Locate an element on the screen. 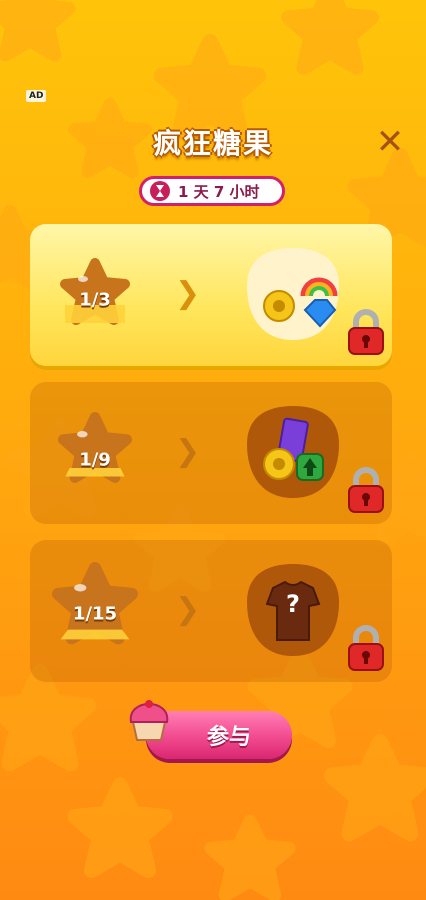 Image resolution: width=426 pixels, height=900 pixels. tier-progress: 1/9 is located at coordinates (95, 460).